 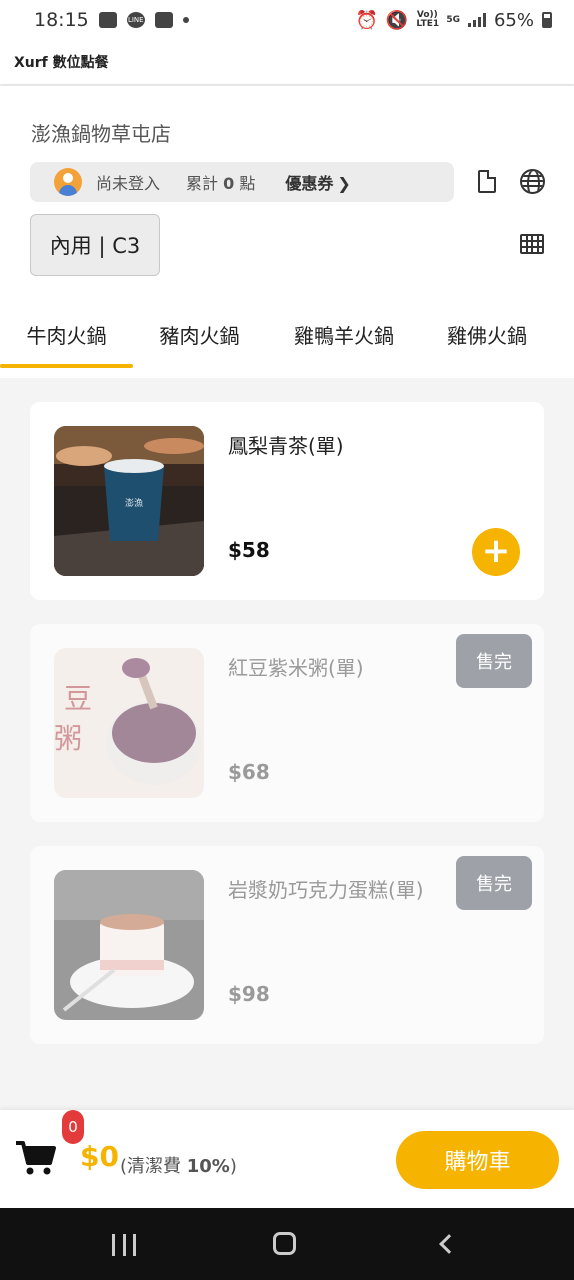 I want to click on globe-icon, so click(x=532, y=181).